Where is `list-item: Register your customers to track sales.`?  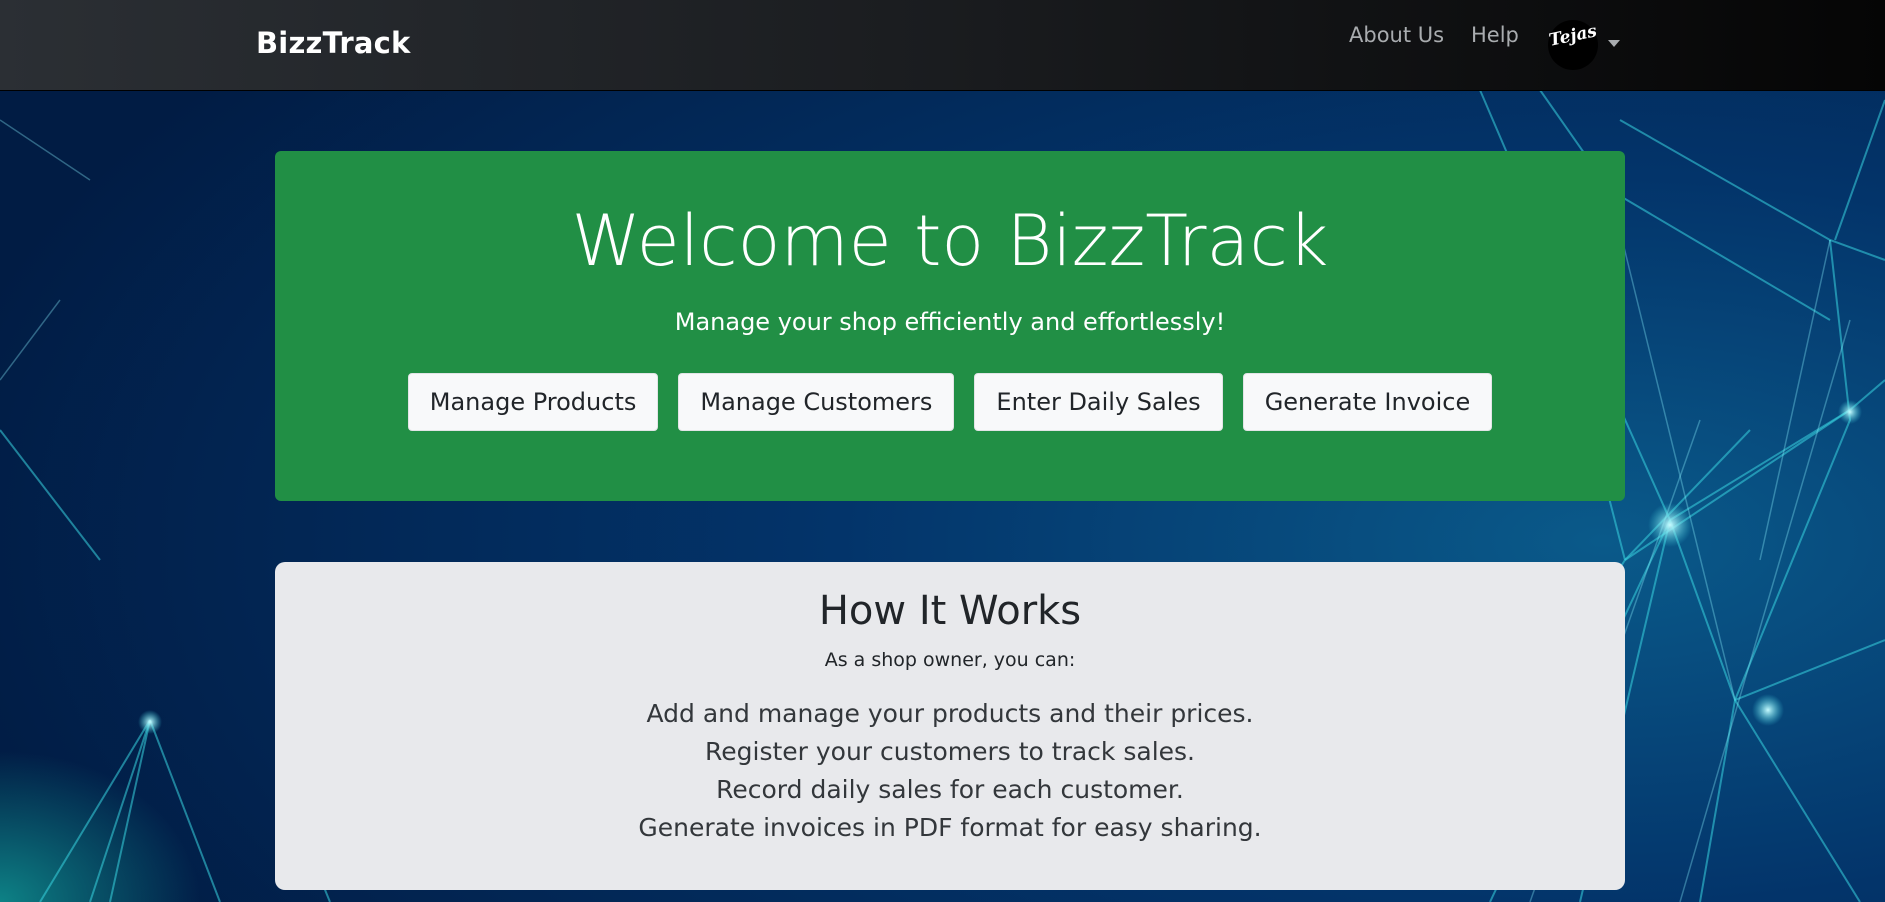 list-item: Register your customers to track sales. is located at coordinates (950, 751).